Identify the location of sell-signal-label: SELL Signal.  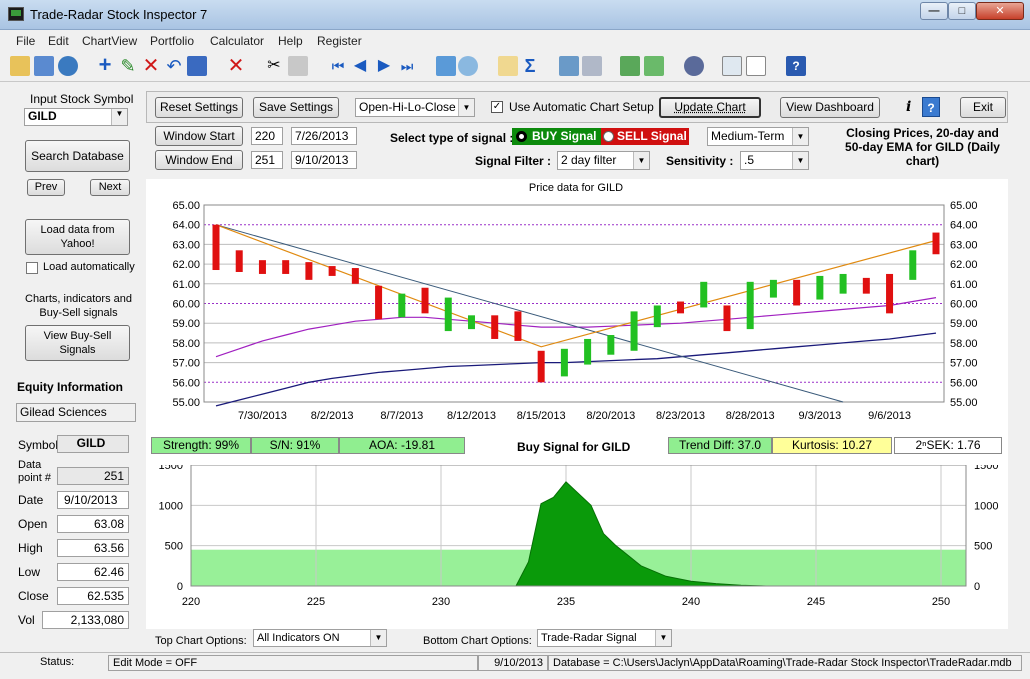
(652, 136).